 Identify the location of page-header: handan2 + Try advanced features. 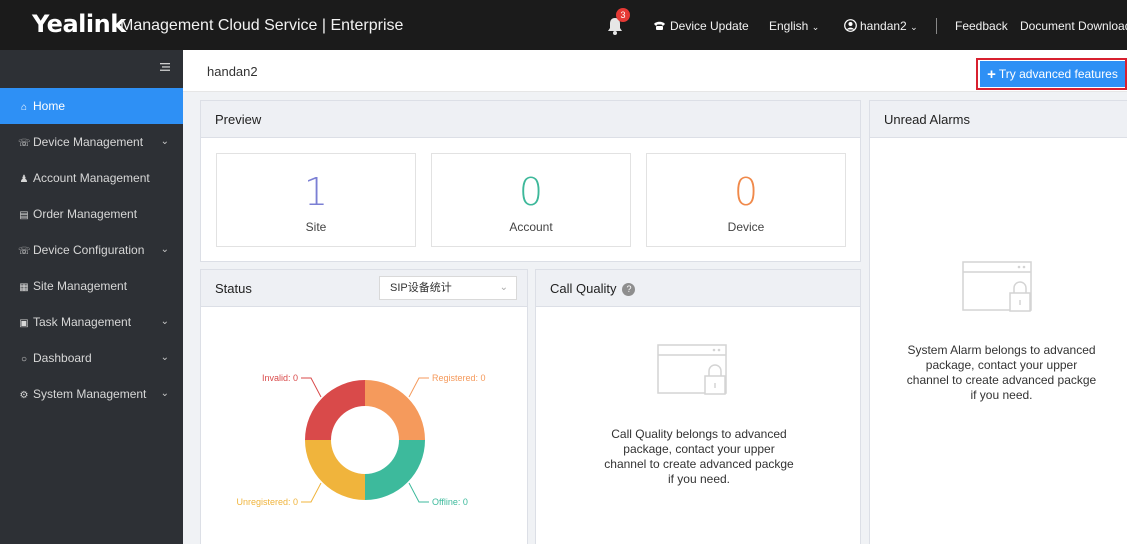
(655, 71).